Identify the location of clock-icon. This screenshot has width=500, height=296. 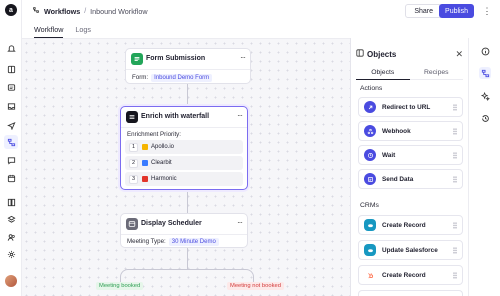
(370, 155).